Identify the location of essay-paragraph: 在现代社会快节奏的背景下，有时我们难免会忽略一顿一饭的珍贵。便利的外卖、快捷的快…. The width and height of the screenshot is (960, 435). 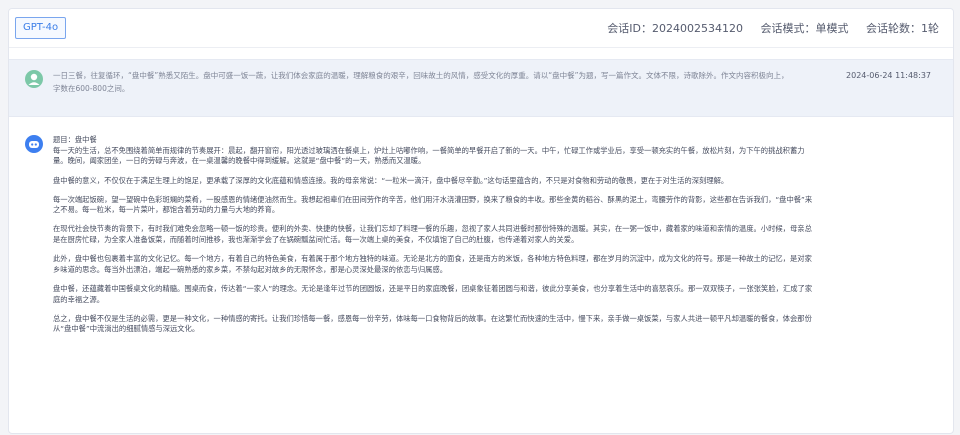
(432, 234).